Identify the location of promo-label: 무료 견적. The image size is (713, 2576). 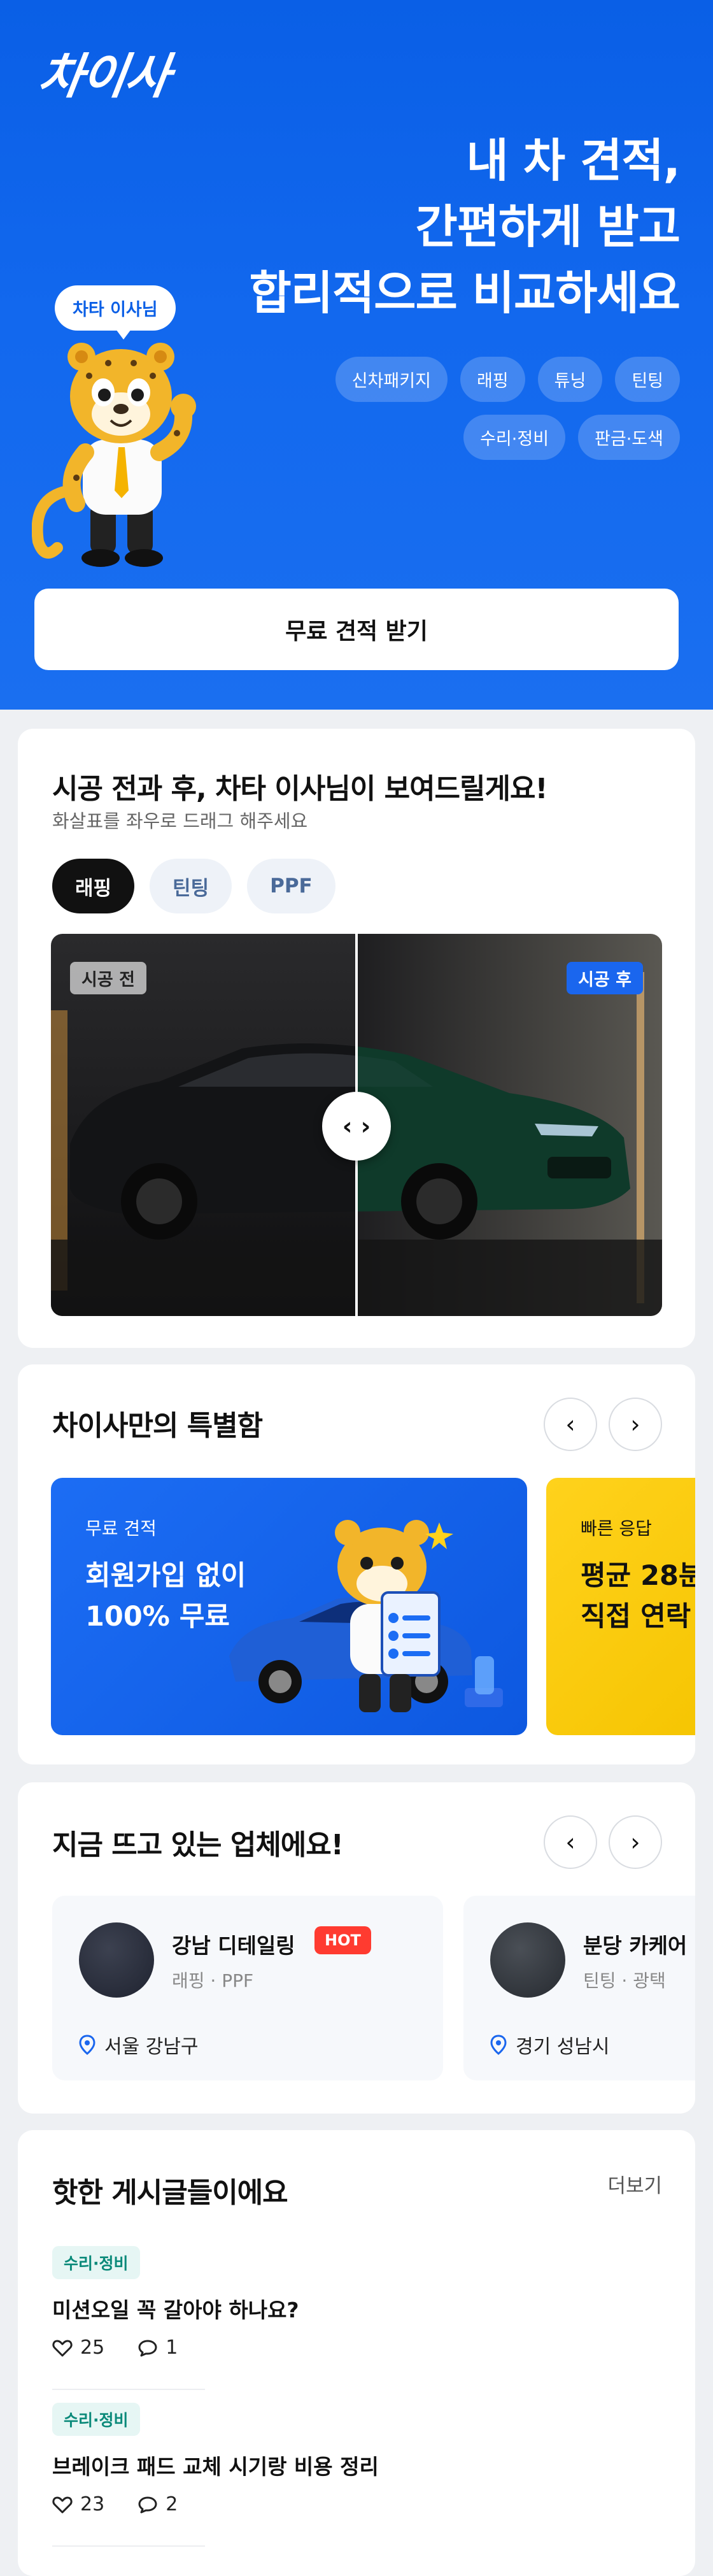
(121, 1528).